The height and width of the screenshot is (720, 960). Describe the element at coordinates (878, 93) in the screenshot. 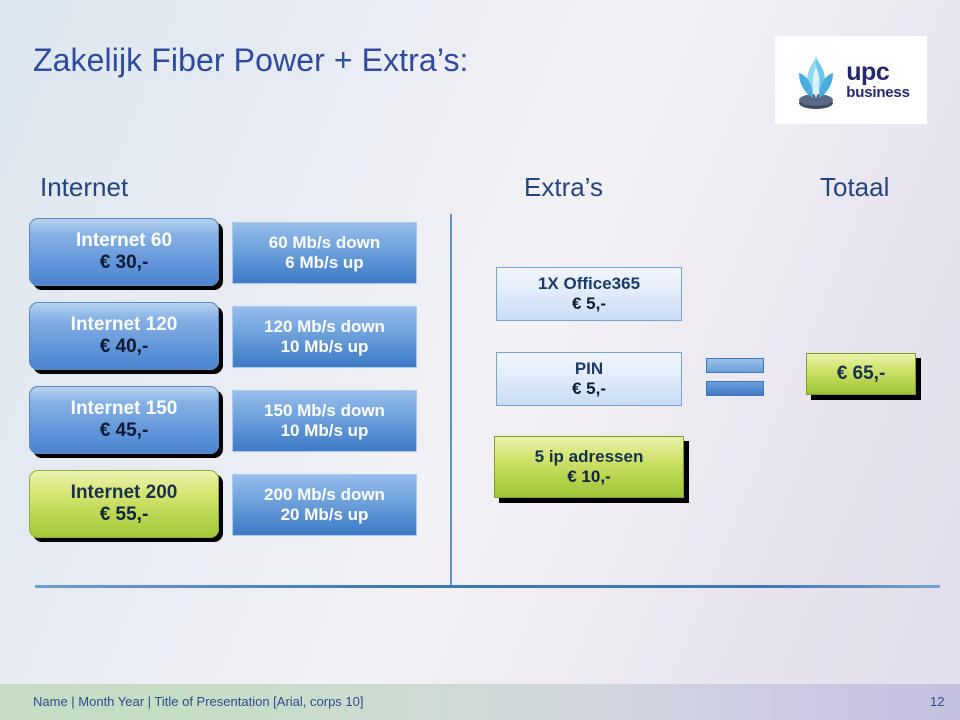

I see `logo-subbrand: business` at that location.